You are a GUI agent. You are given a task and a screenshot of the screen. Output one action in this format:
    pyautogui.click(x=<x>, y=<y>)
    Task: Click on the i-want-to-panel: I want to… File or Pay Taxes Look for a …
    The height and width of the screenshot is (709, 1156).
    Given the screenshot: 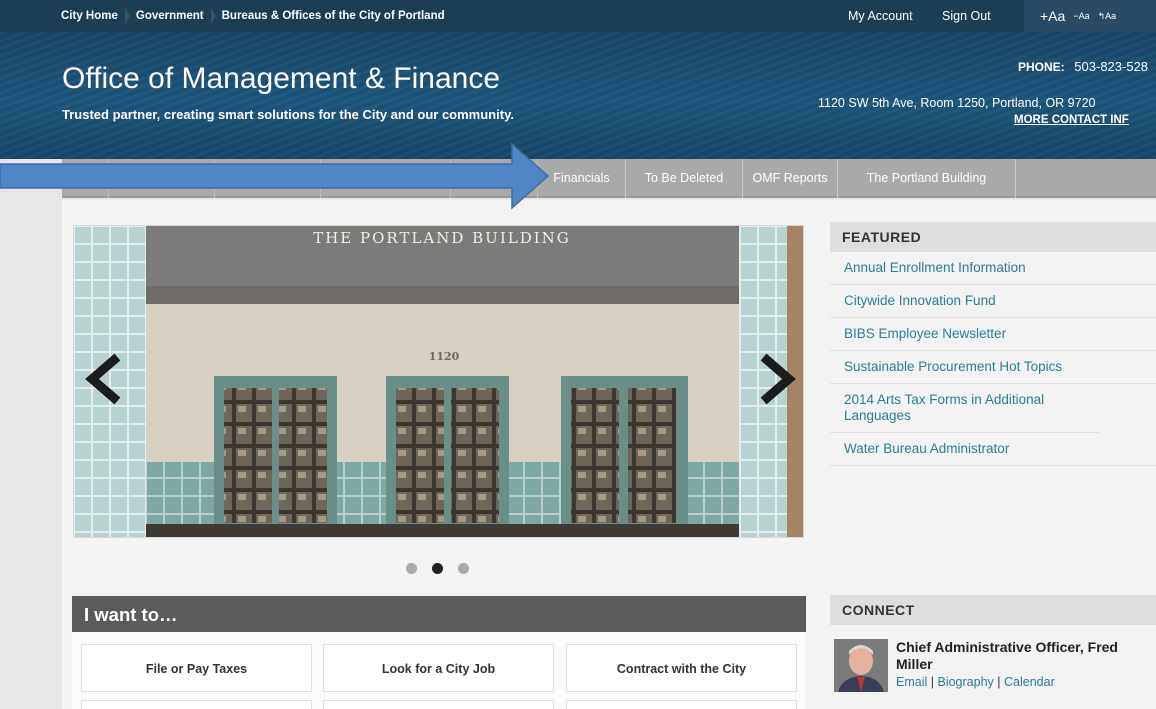 What is the action you would take?
    pyautogui.click(x=439, y=652)
    